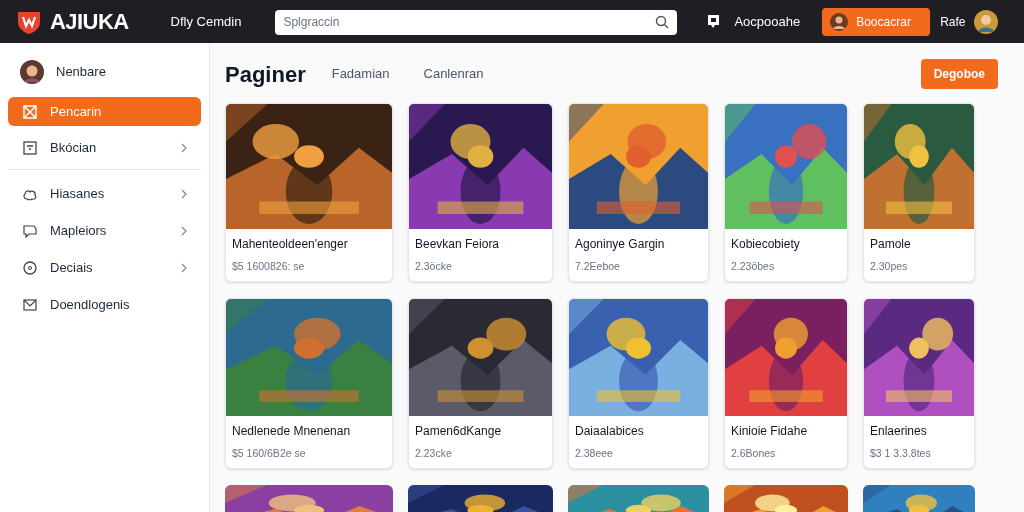 This screenshot has height=512, width=1024. I want to click on game-card: Nedlenede Mnenenan $5 160/6B2e se, so click(309, 383).